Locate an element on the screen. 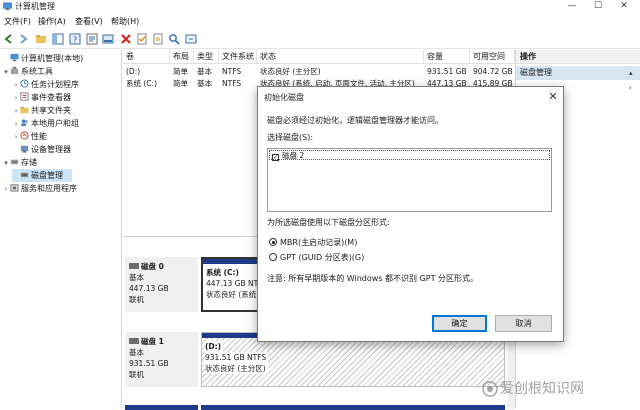  partition-label: 系统 (C:) is located at coordinates (222, 272).